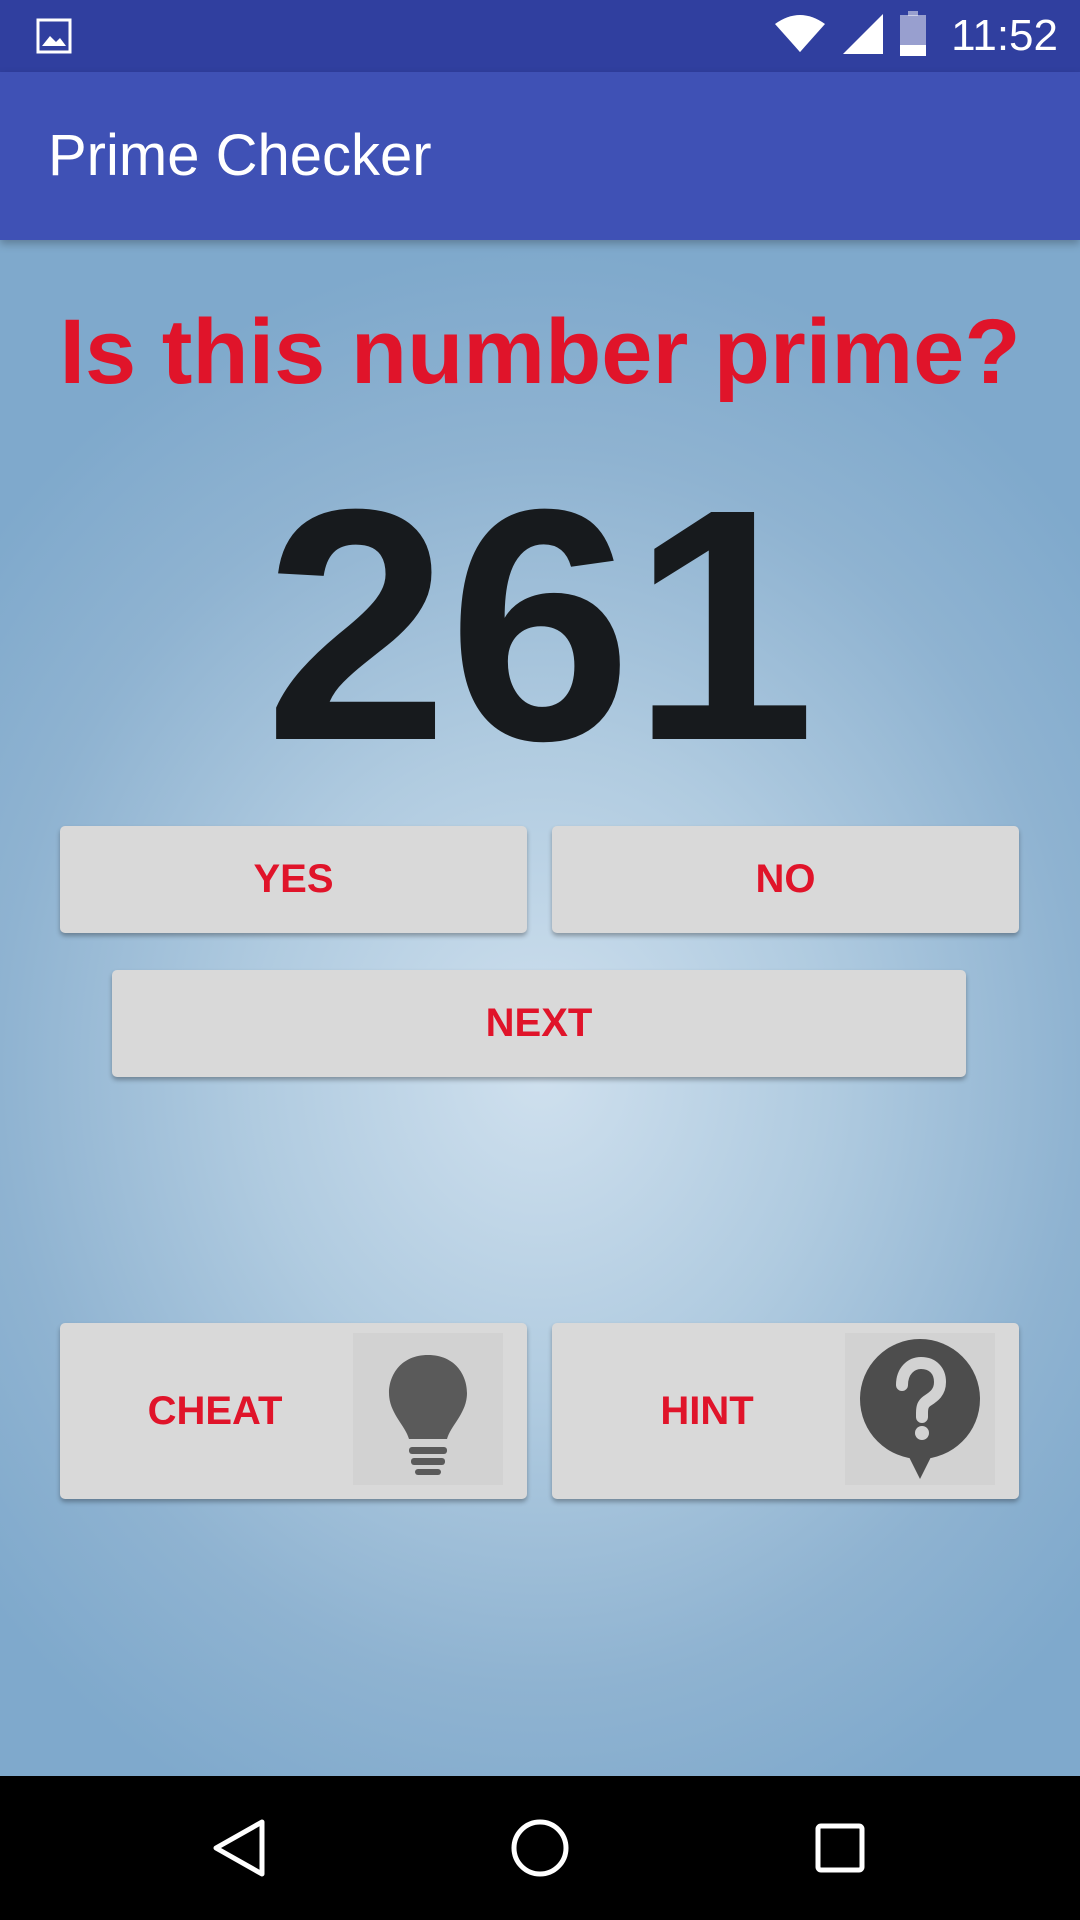  I want to click on hint-button: HINT, so click(785, 1411).